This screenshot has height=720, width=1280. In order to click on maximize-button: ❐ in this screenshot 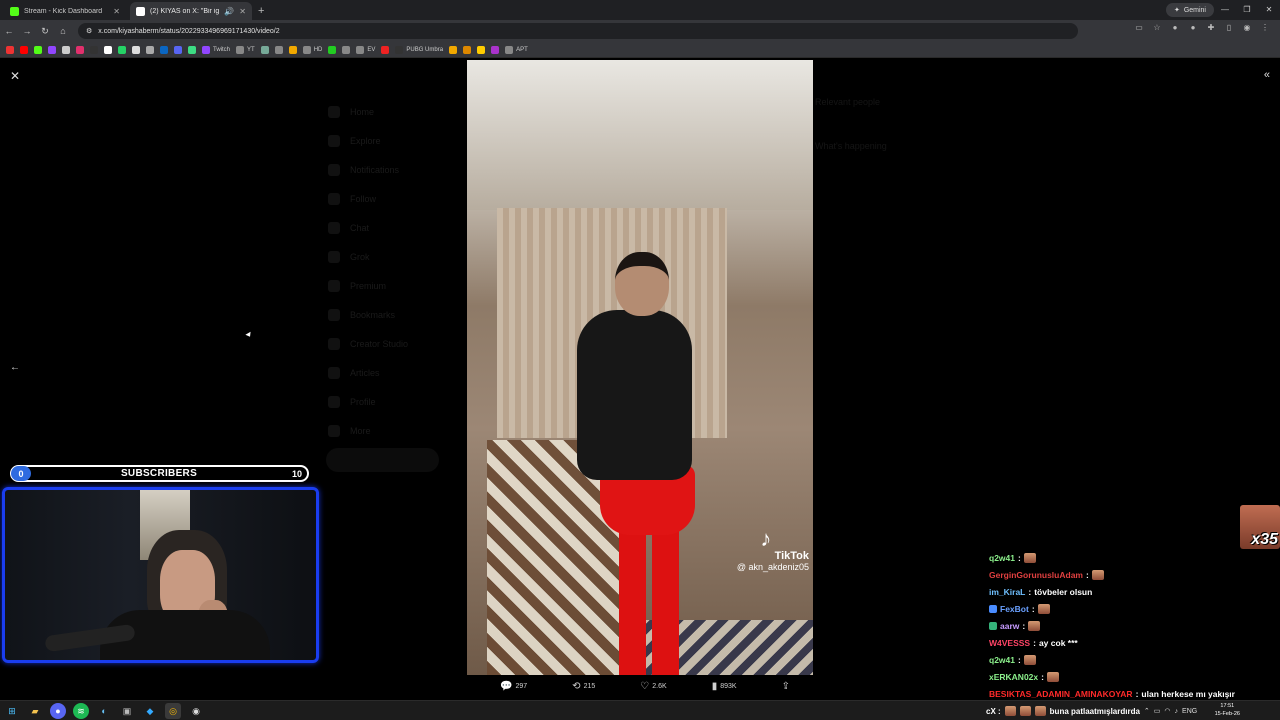, I will do `click(1247, 10)`.